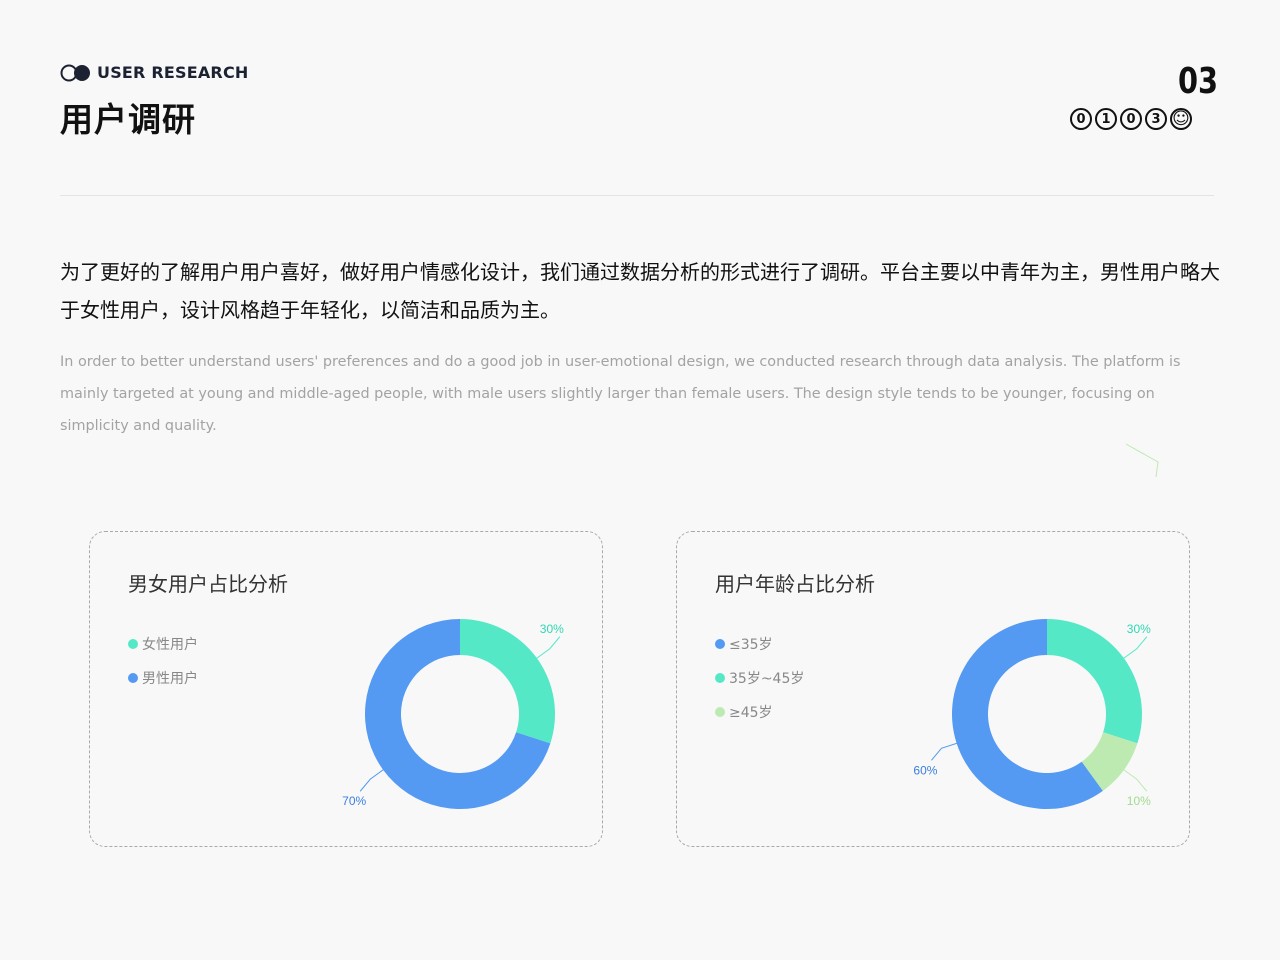  Describe the element at coordinates (1197, 81) in the screenshot. I see `page-number: 03` at that location.